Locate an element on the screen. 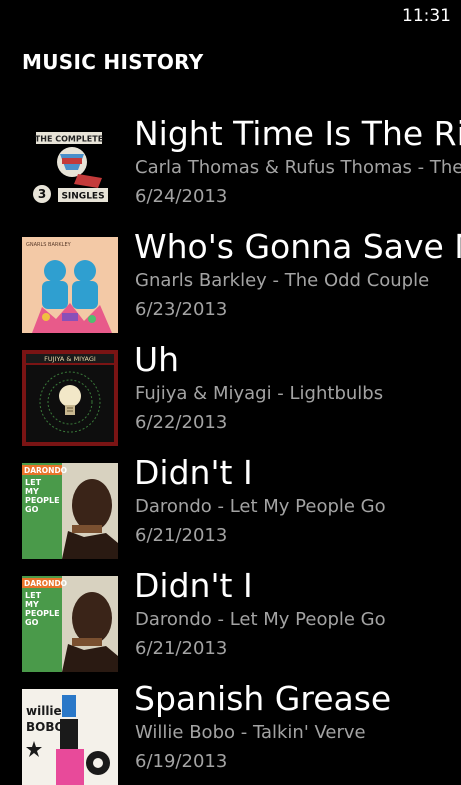 This screenshot has width=461, height=785. art-text-bobo: BOBO is located at coordinates (45, 727).